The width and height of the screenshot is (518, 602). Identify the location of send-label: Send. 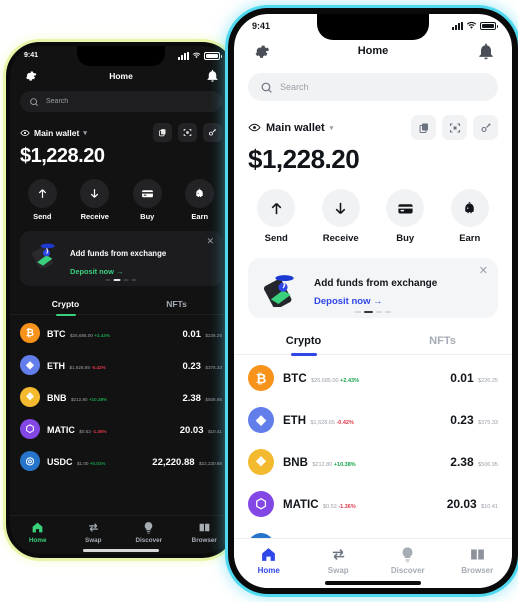
(276, 238).